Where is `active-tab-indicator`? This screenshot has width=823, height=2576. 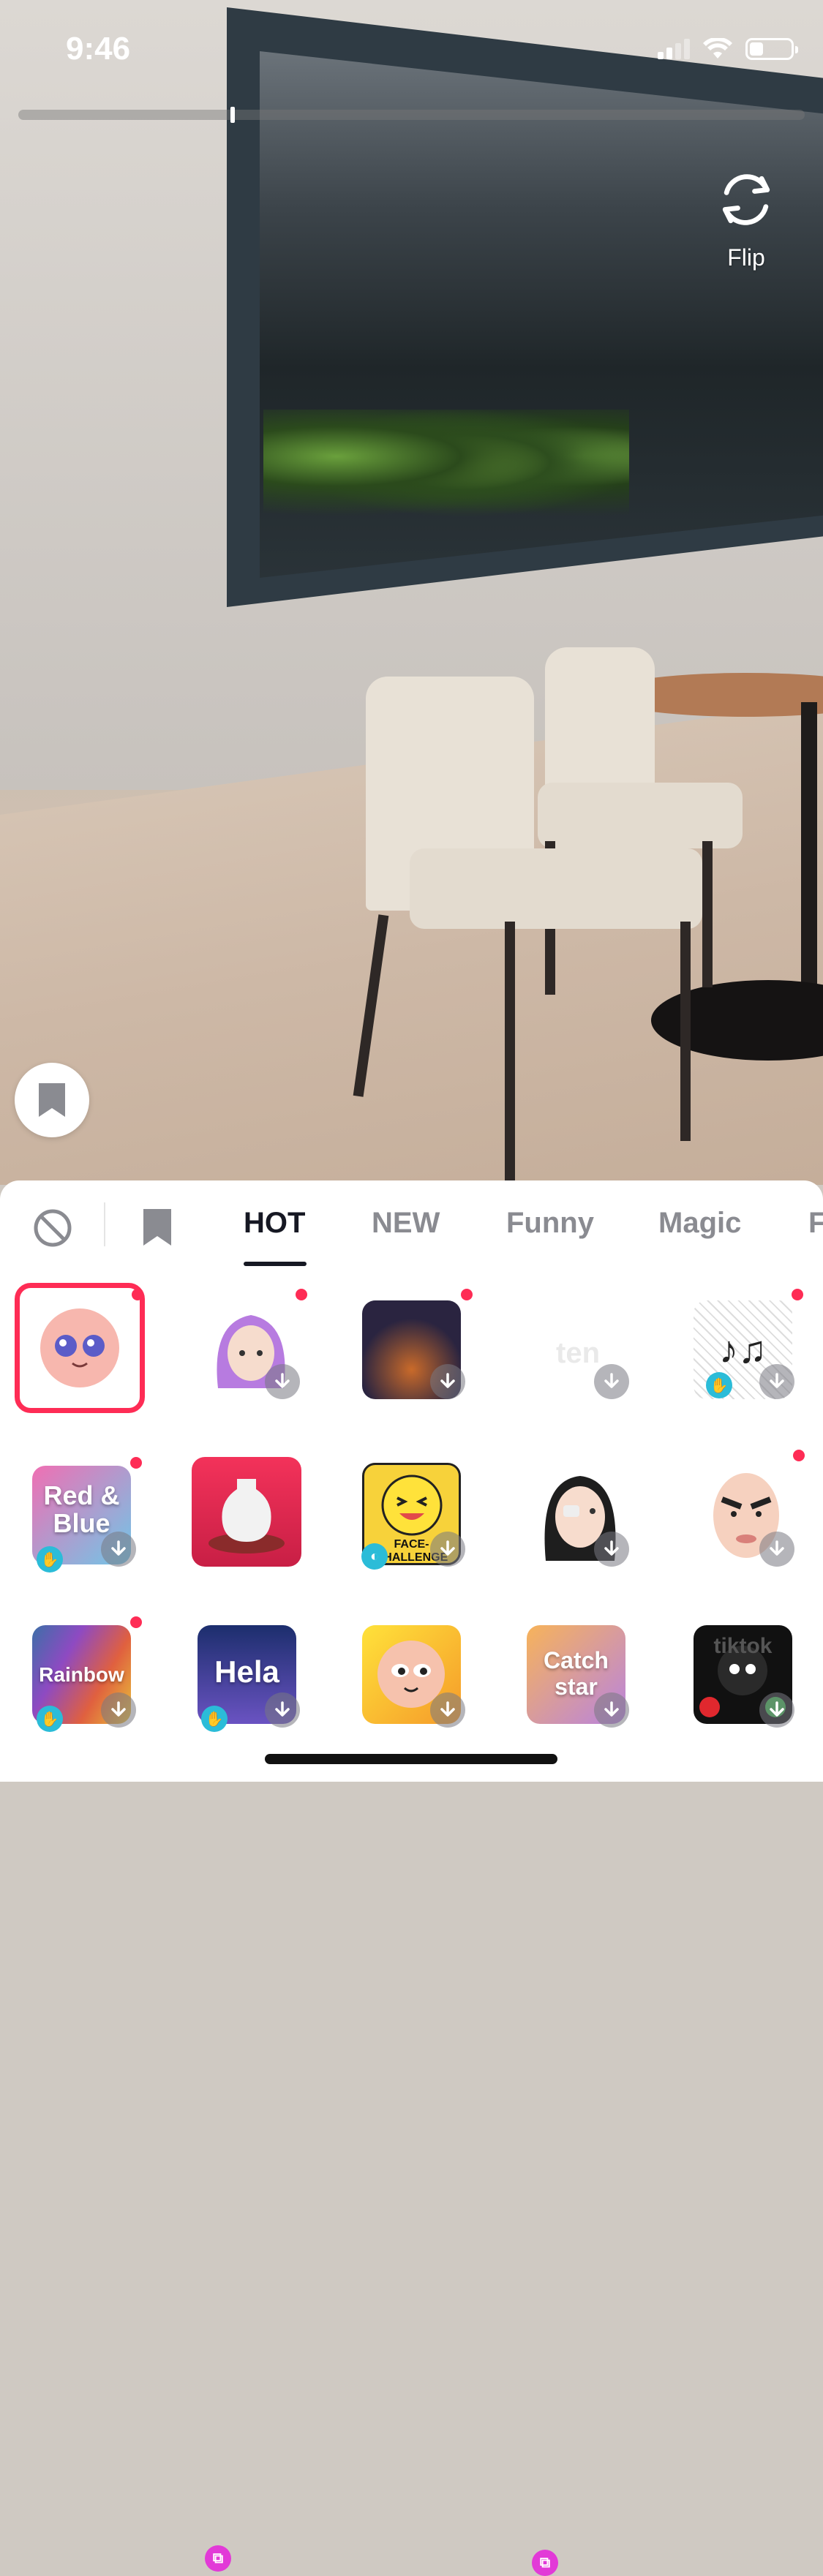
active-tab-indicator is located at coordinates (275, 1264).